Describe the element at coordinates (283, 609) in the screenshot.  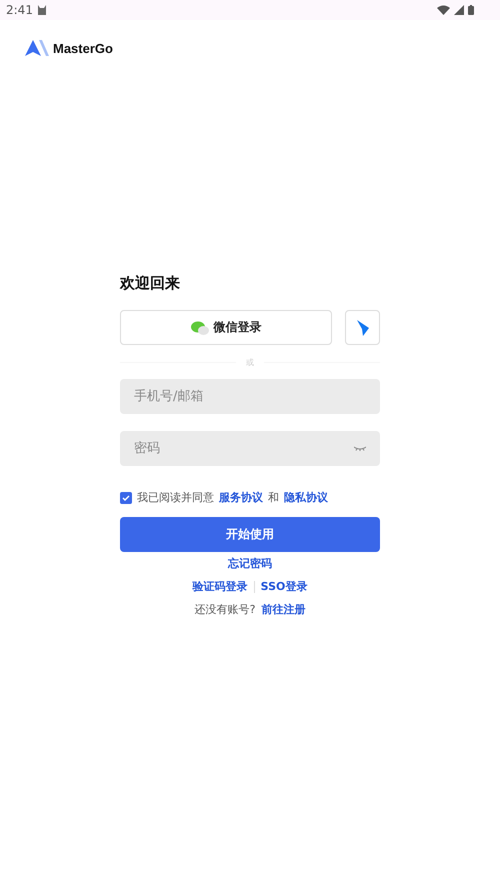
I see `signup-link: 前往注册` at that location.